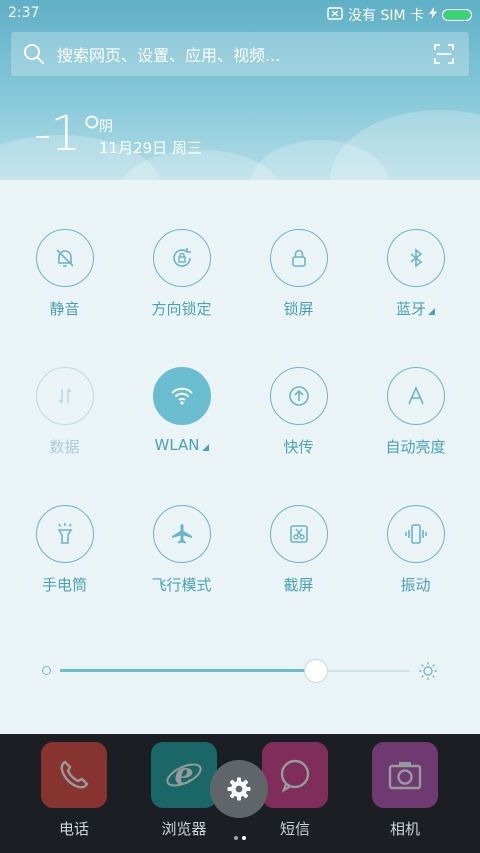 Image resolution: width=480 pixels, height=853 pixels. Describe the element at coordinates (181, 396) in the screenshot. I see `wifi-icon` at that location.